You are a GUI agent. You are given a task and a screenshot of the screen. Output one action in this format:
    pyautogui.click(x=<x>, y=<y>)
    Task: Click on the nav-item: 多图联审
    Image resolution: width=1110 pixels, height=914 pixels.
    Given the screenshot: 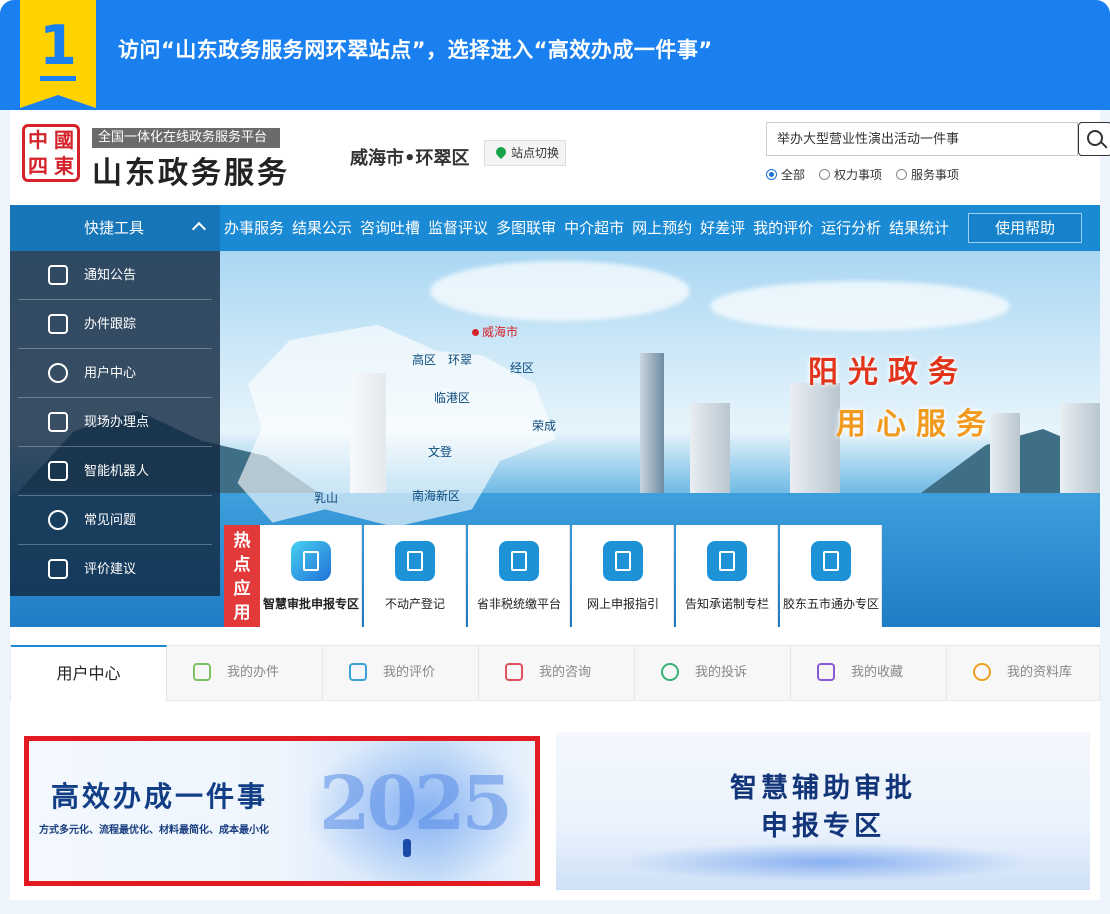 What is the action you would take?
    pyautogui.click(x=526, y=228)
    